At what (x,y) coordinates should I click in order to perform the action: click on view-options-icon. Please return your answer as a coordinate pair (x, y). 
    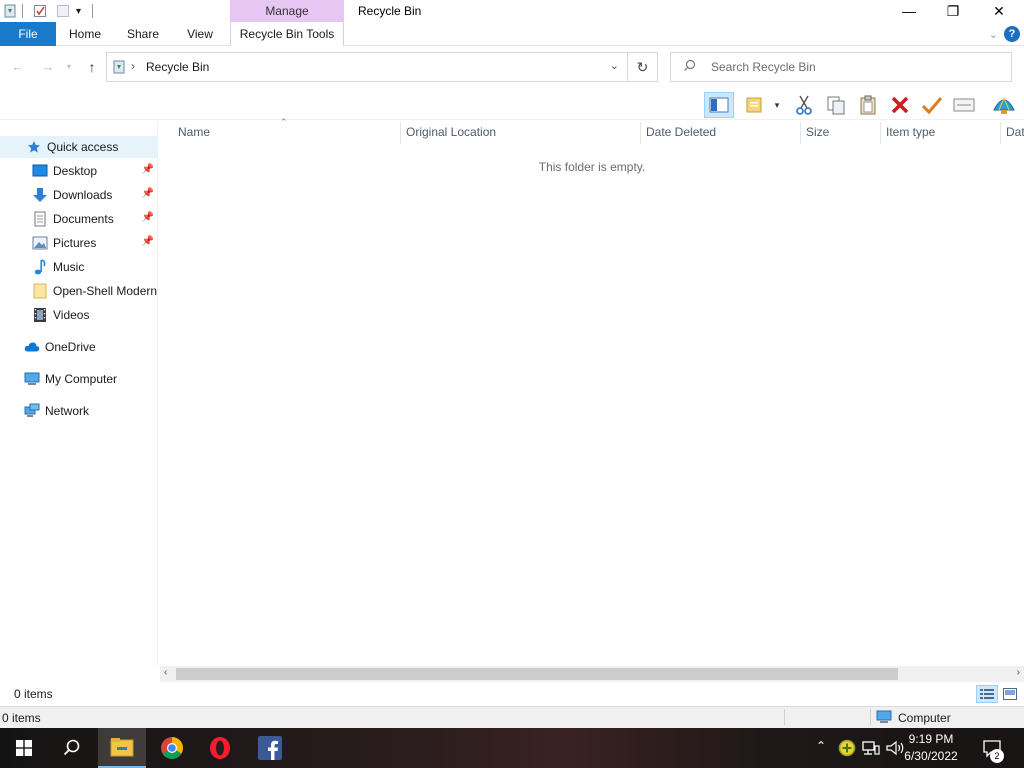
    Looking at the image, I should click on (756, 105).